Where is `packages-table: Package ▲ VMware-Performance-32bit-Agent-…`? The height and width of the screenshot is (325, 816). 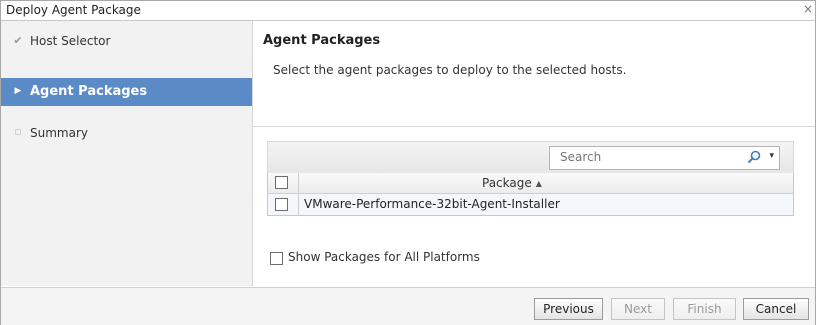
packages-table: Package ▲ VMware-Performance-32bit-Agent-… is located at coordinates (530, 194).